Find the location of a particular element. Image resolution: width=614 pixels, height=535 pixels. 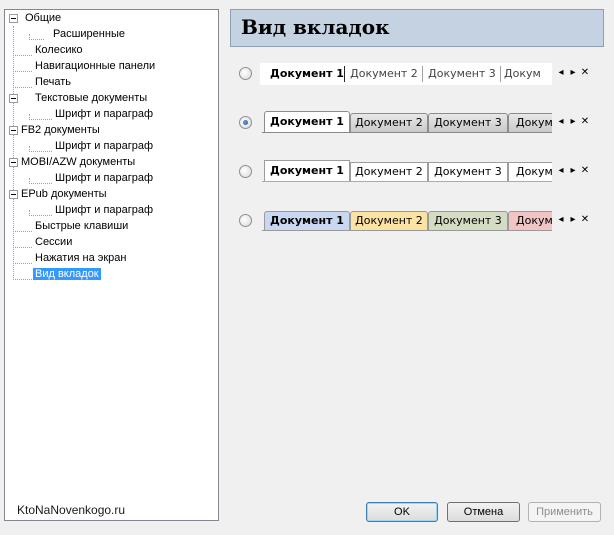

tree-item-label: Навигационные панели is located at coordinates (95, 66).